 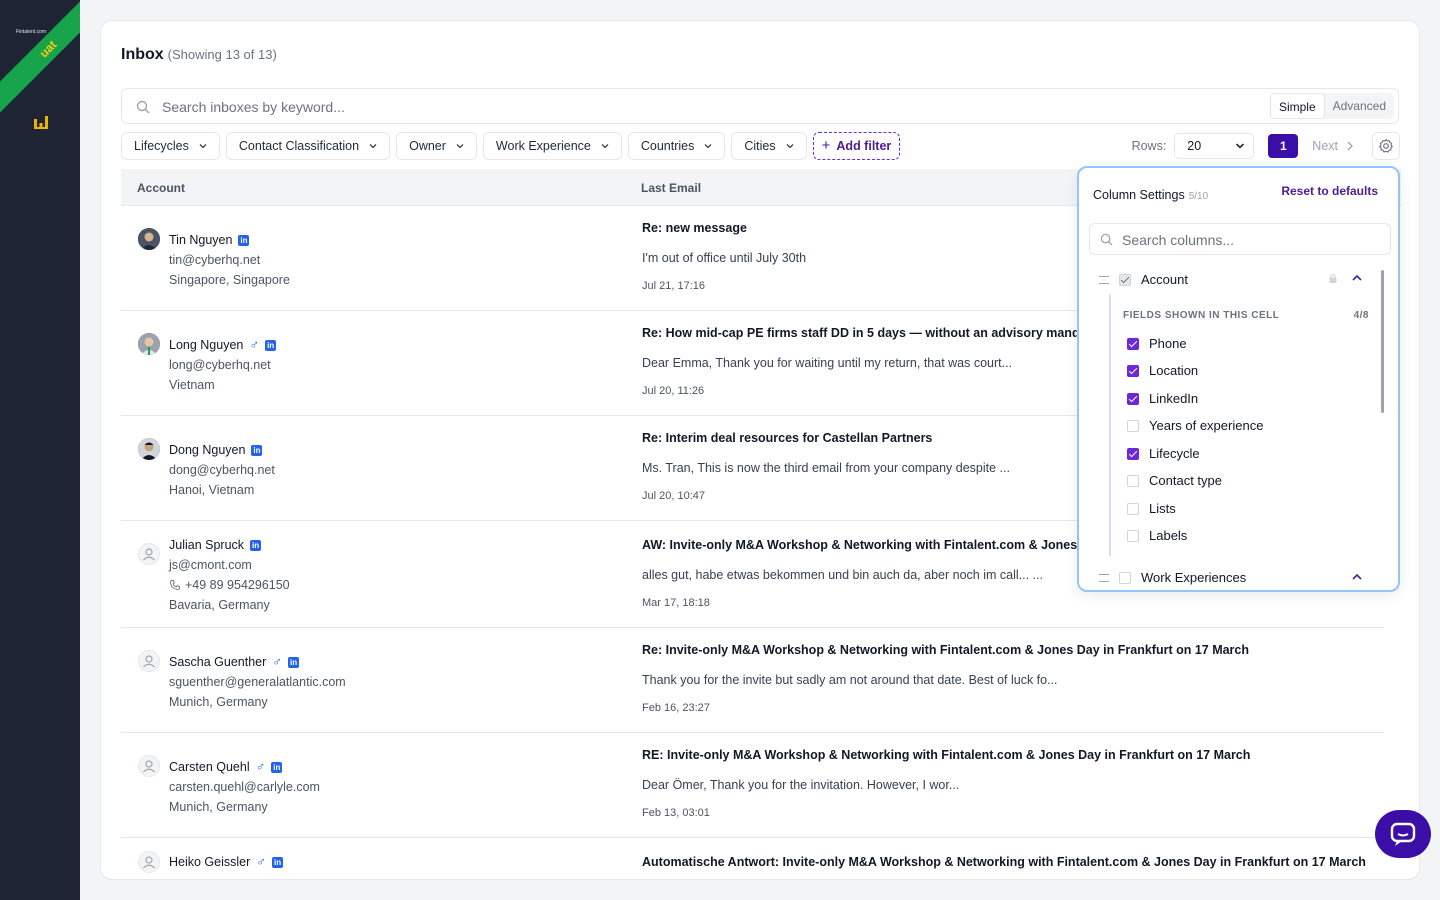 I want to click on filter-contact-classification: Contact Classification, so click(x=308, y=146).